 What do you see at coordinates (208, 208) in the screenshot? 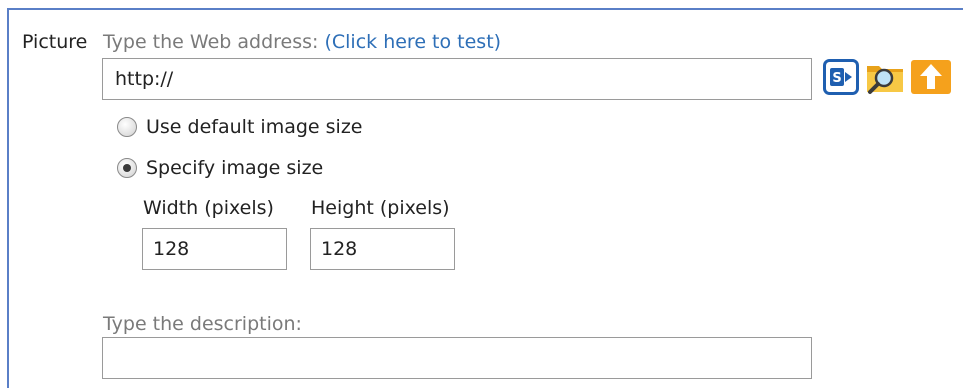
I see `width-label: Width (pixels)` at bounding box center [208, 208].